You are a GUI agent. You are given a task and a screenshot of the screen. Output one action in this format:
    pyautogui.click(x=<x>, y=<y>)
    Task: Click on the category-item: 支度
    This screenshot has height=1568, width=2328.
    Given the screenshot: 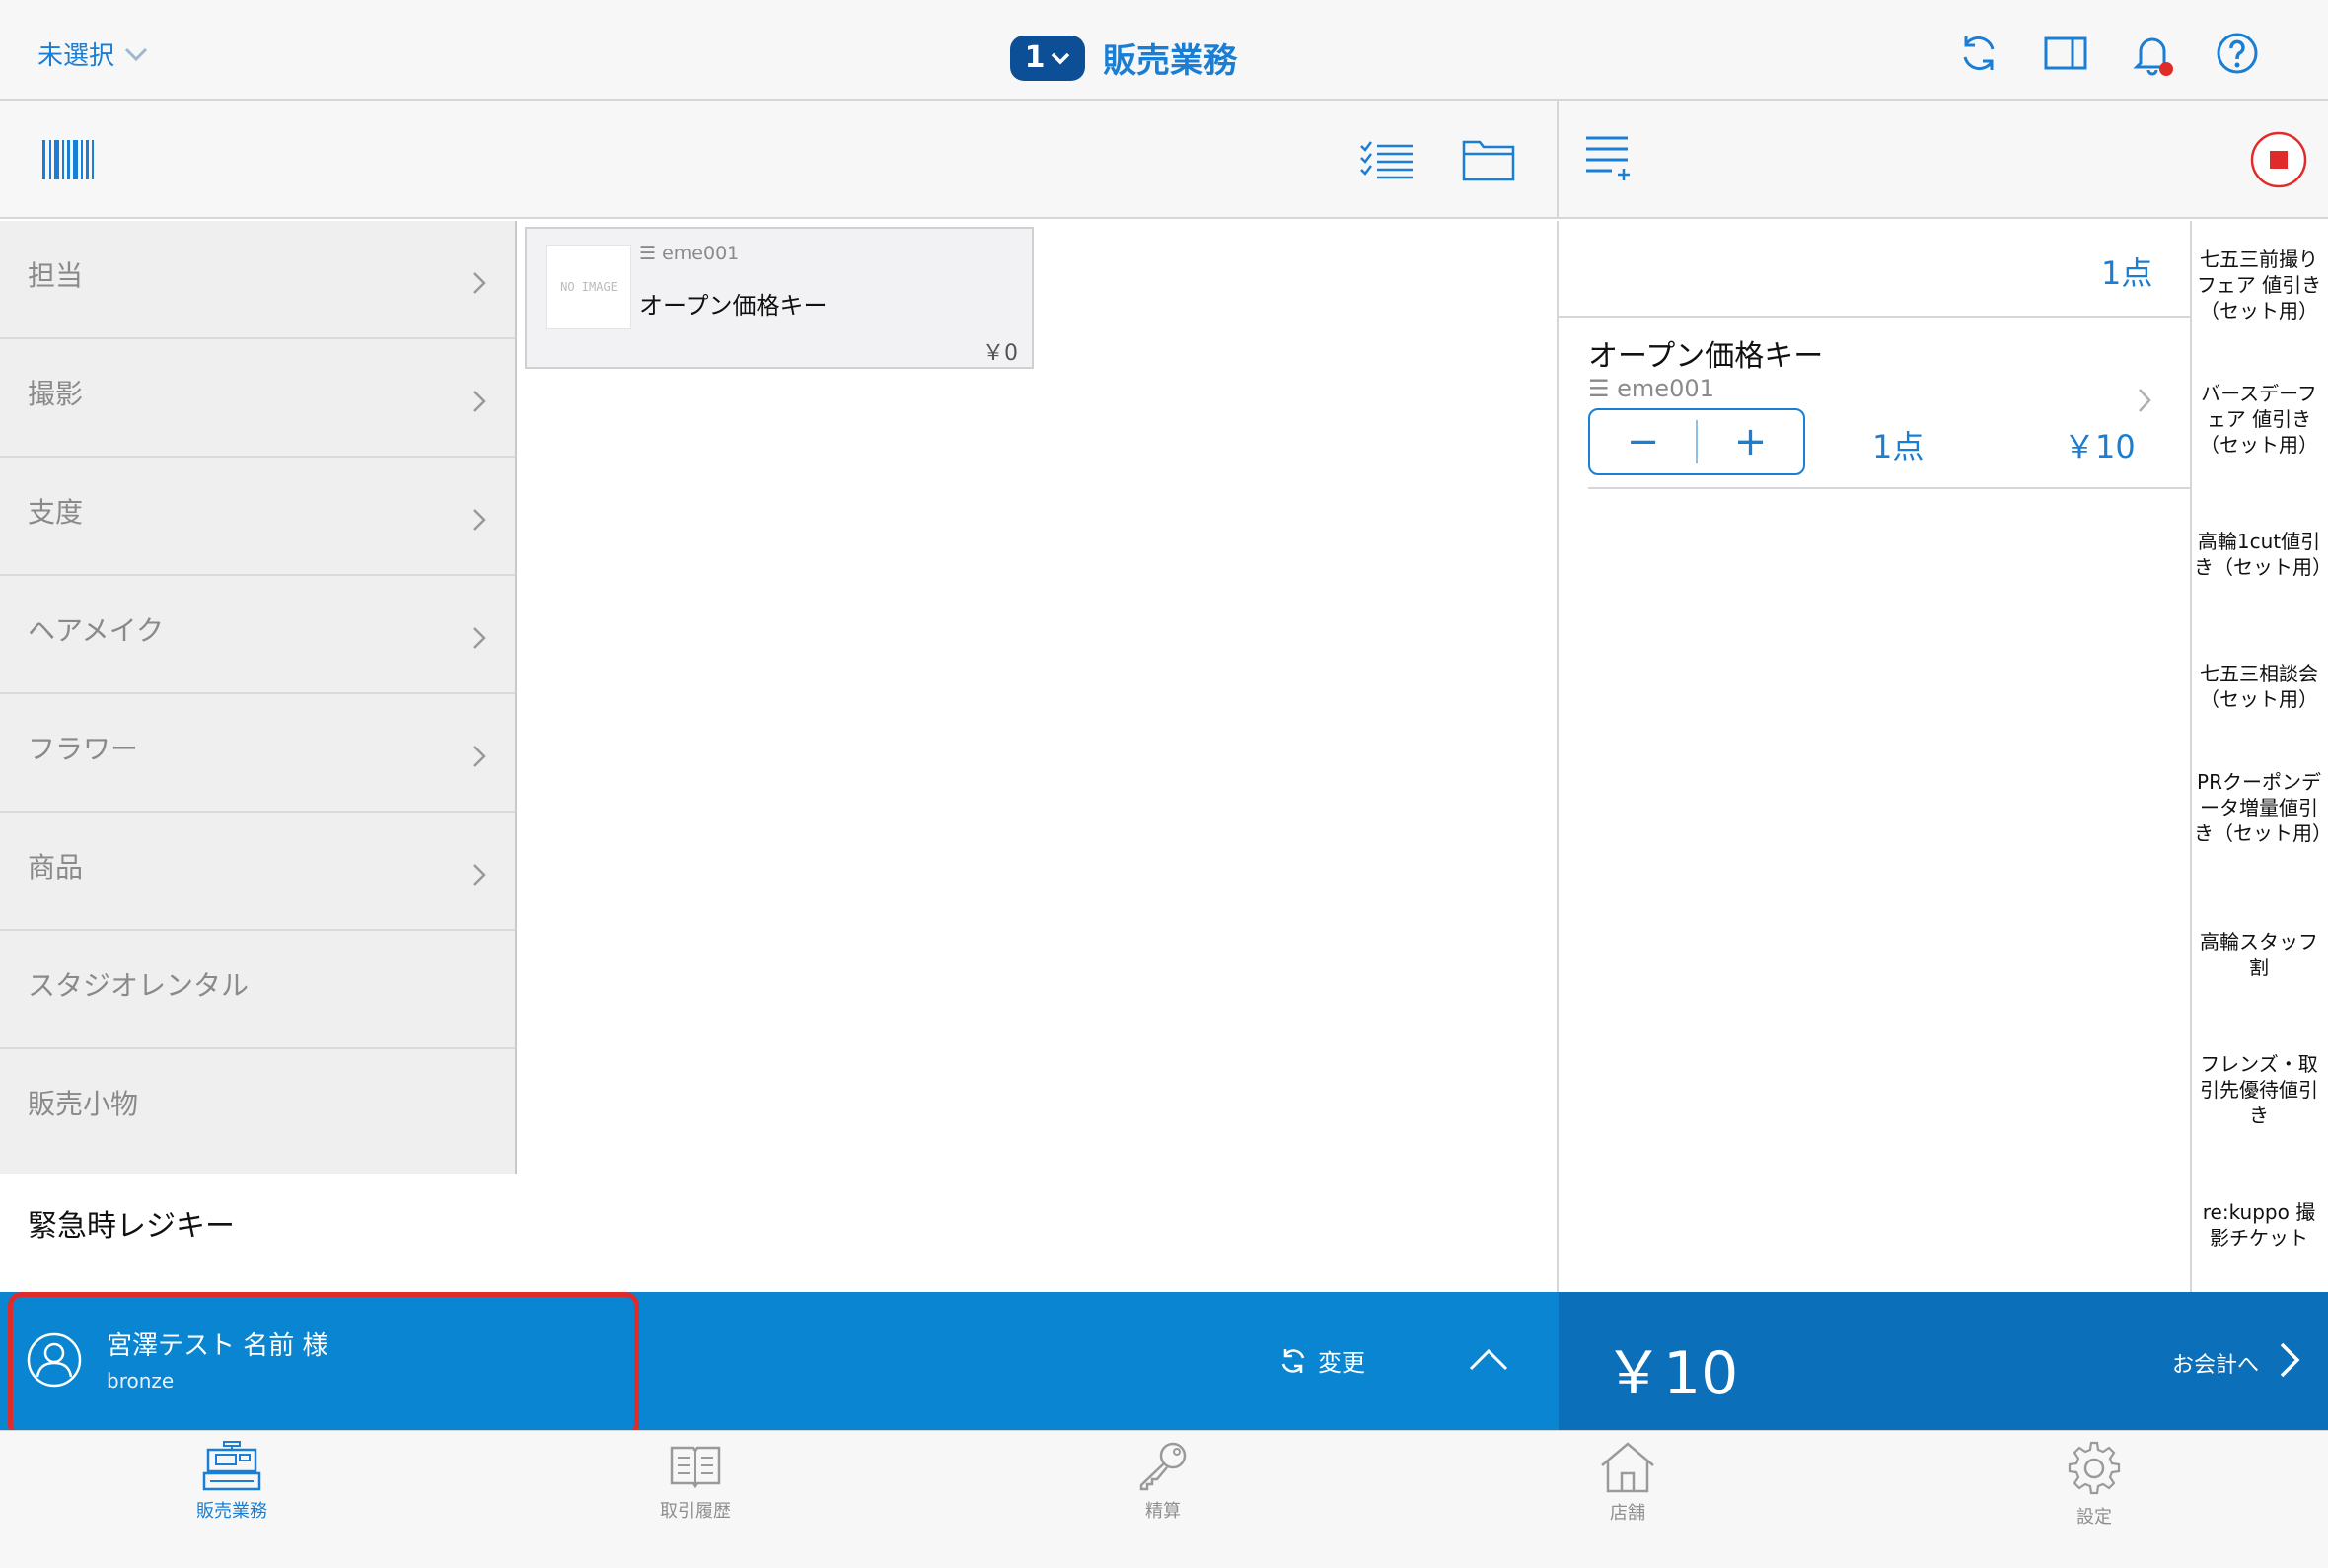 What is the action you would take?
    pyautogui.click(x=257, y=517)
    